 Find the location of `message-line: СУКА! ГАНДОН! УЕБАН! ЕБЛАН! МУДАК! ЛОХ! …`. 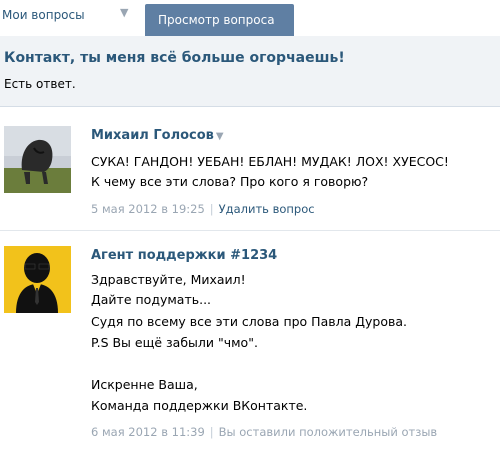

message-line: СУКА! ГАНДОН! УЕБАН! ЕБЛАН! МУДАК! ЛОХ! … is located at coordinates (270, 161).